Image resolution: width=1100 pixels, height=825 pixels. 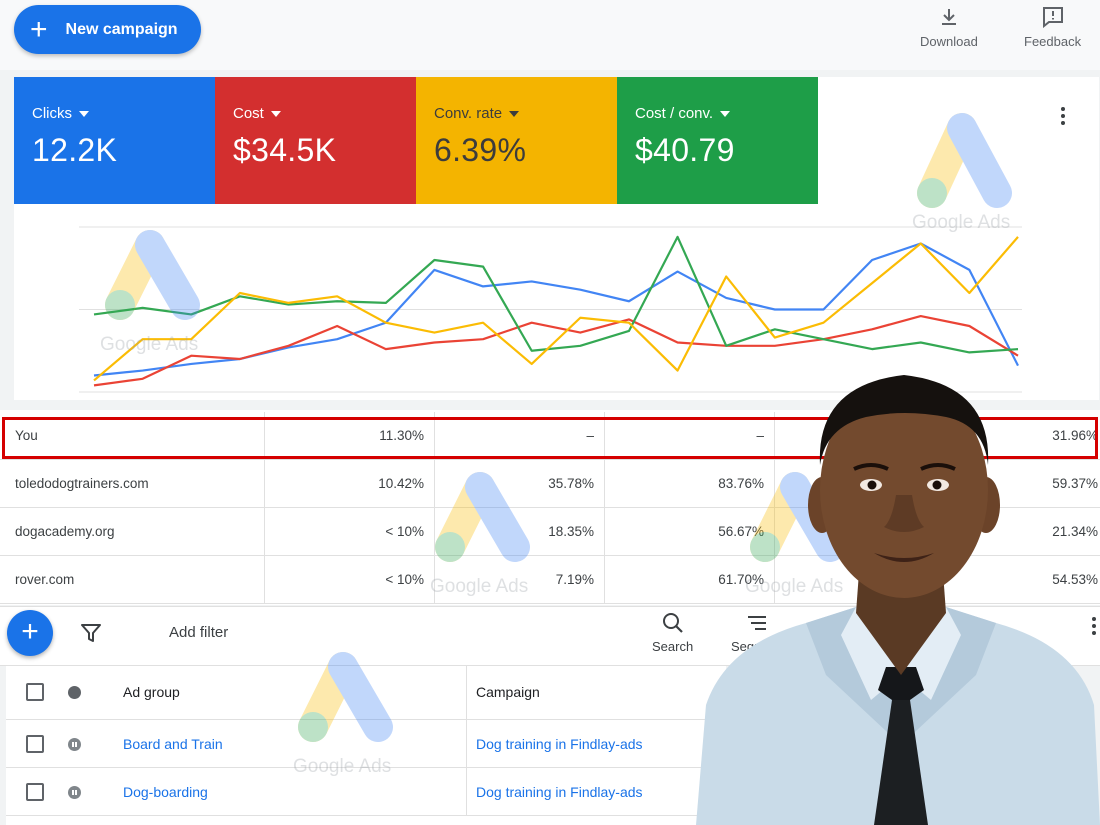 What do you see at coordinates (30, 633) in the screenshot?
I see `add-button: +` at bounding box center [30, 633].